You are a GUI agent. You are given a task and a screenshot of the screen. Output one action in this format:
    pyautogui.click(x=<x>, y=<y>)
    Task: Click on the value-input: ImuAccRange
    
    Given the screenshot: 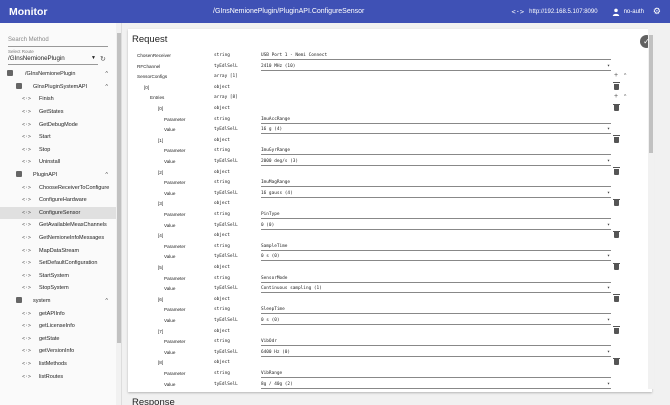 What is the action you would take?
    pyautogui.click(x=436, y=120)
    